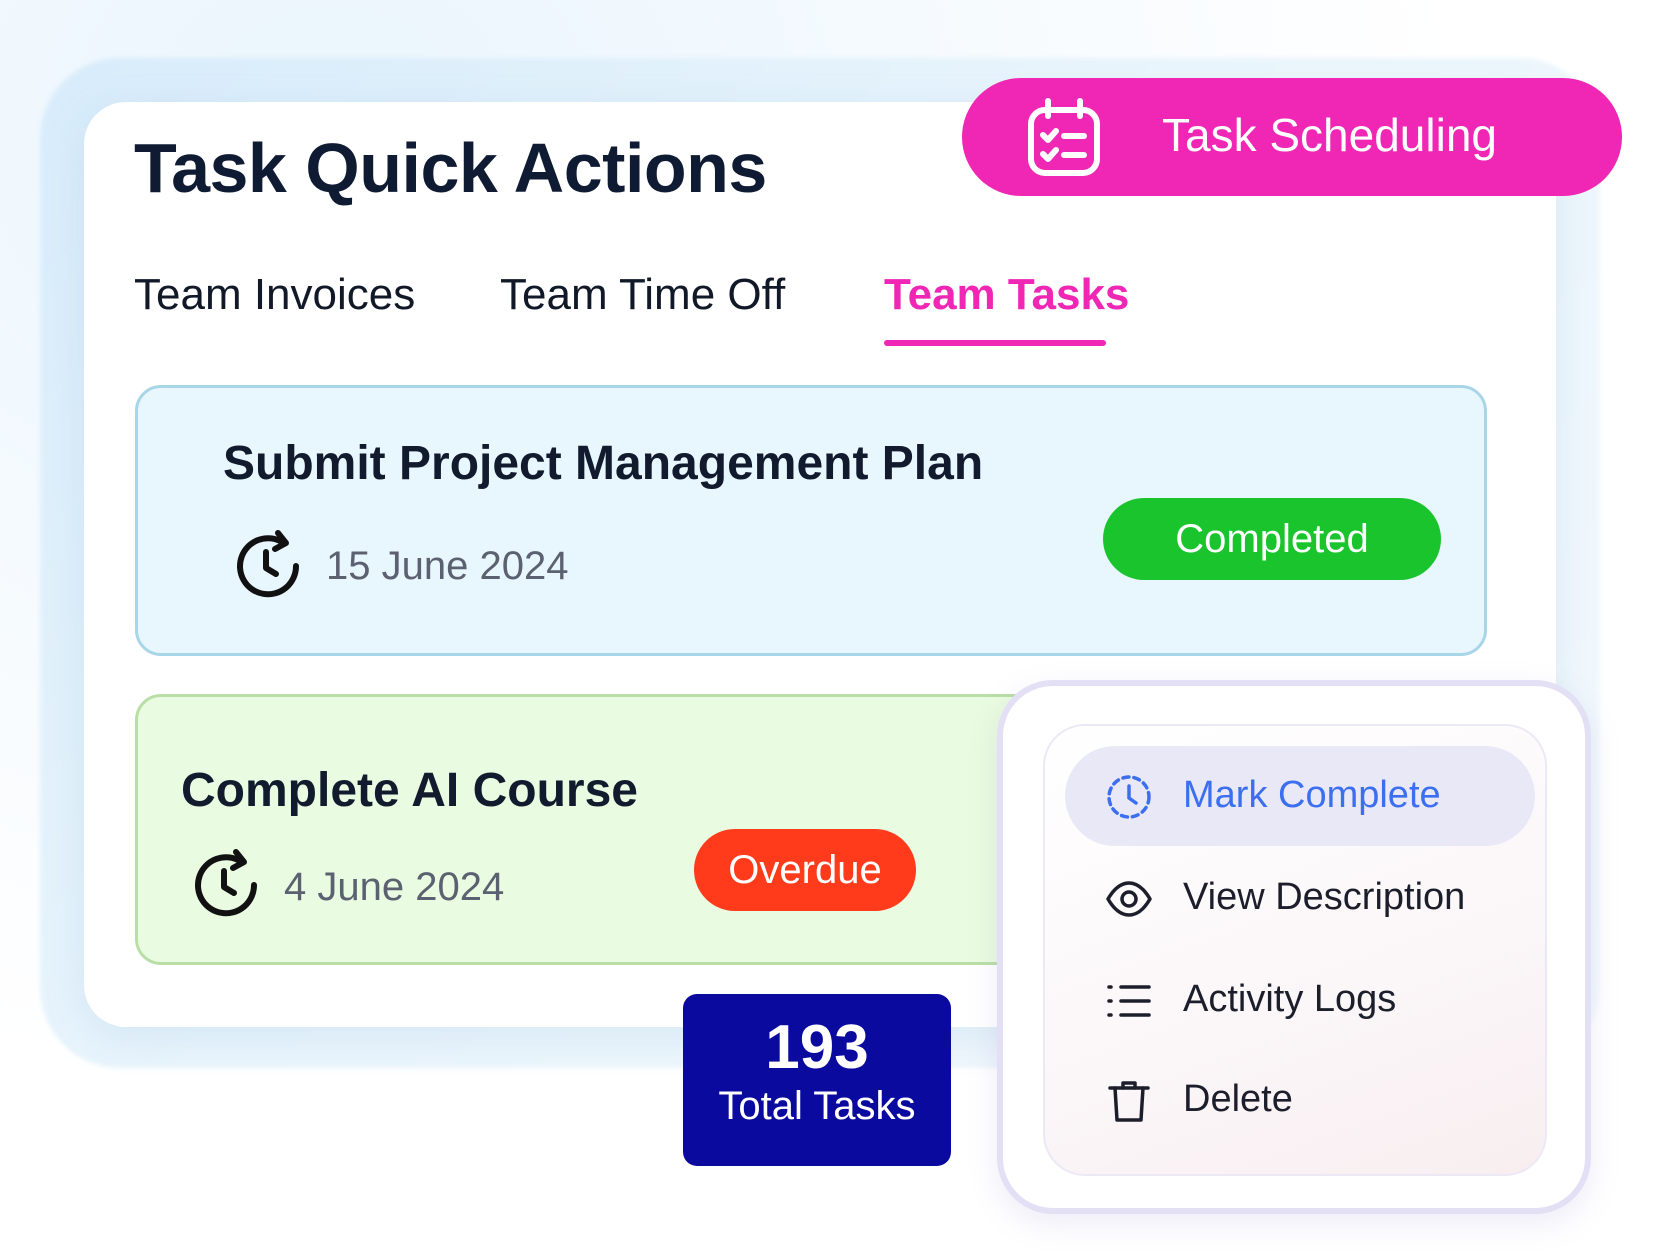 The width and height of the screenshot is (1663, 1258). What do you see at coordinates (603, 463) in the screenshot?
I see `task-title: Submit Project Management Plan` at bounding box center [603, 463].